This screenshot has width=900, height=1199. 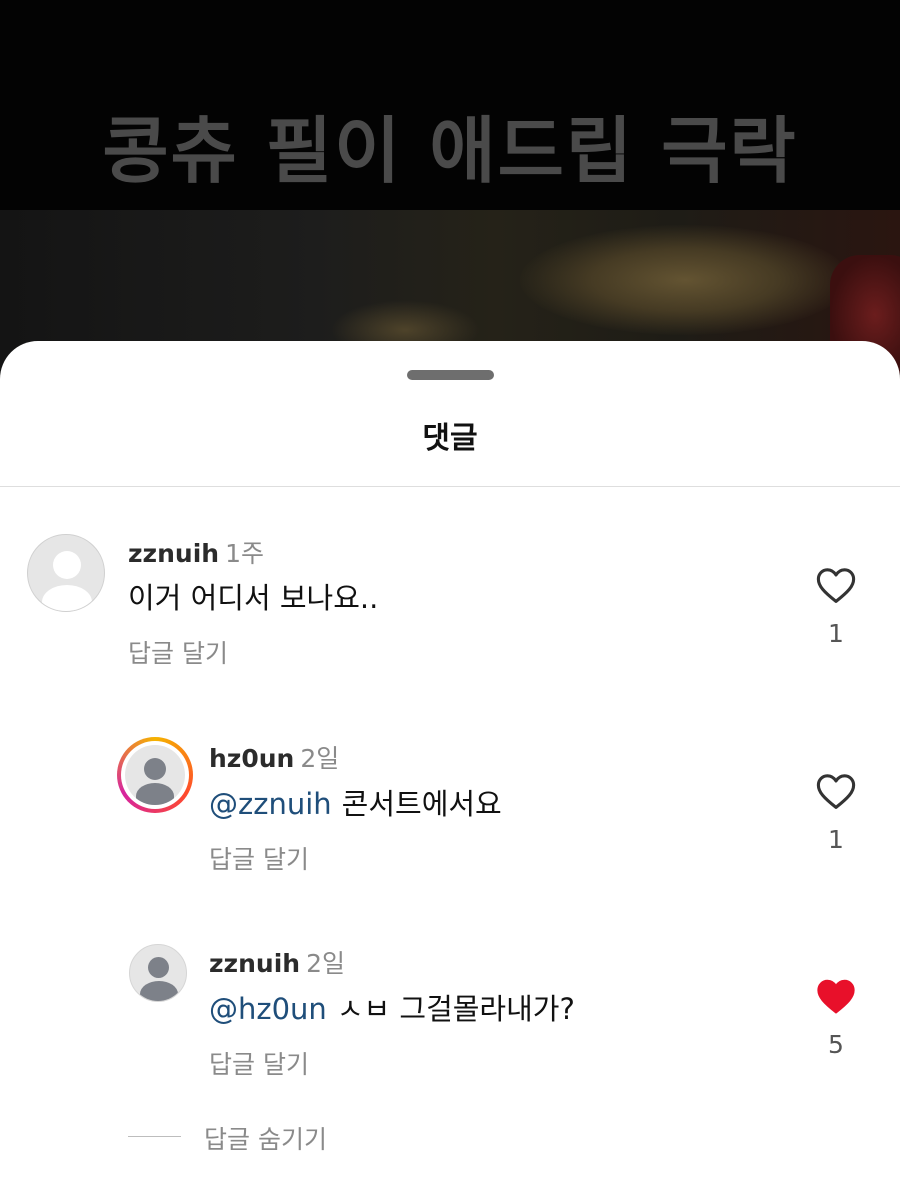 I want to click on hide-replies-line, so click(x=154, y=1136).